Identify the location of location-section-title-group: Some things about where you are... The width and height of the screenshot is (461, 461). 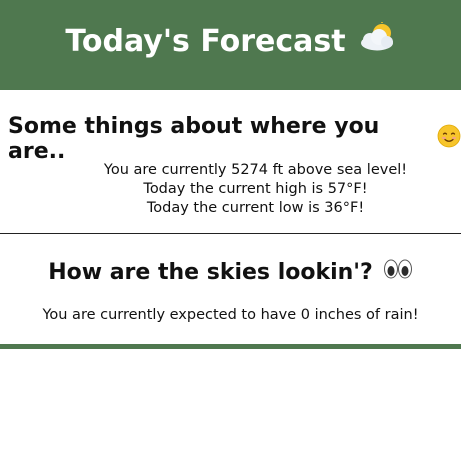
(234, 139).